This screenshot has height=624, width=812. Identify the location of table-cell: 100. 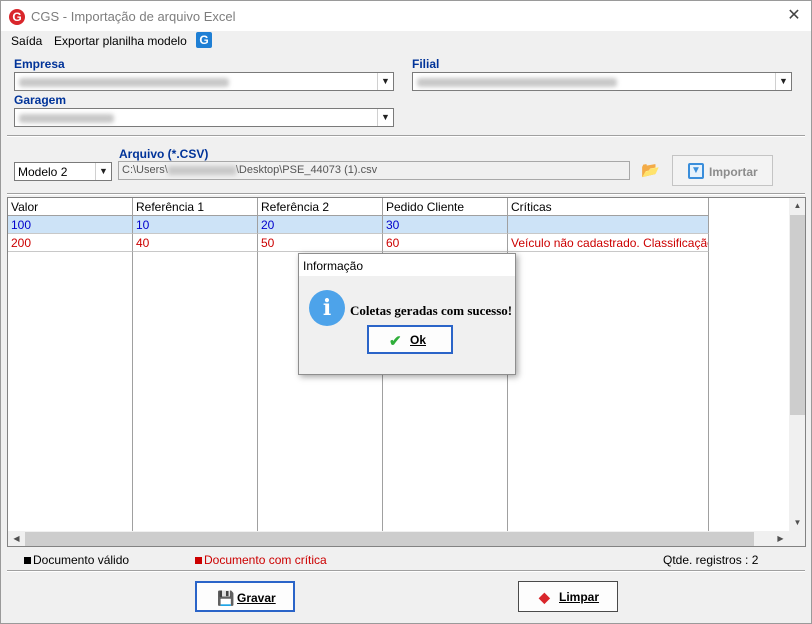
(70, 225).